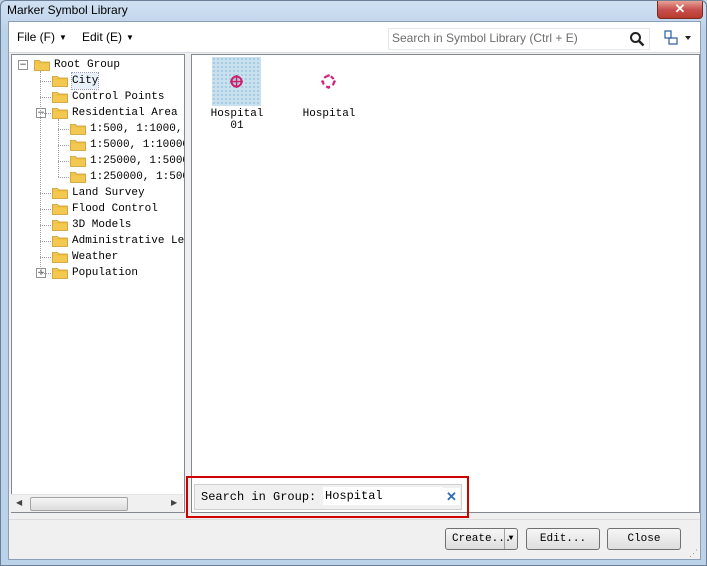 This screenshot has height=566, width=707. Describe the element at coordinates (36, 37) in the screenshot. I see `menu-file-label: File (F)` at that location.